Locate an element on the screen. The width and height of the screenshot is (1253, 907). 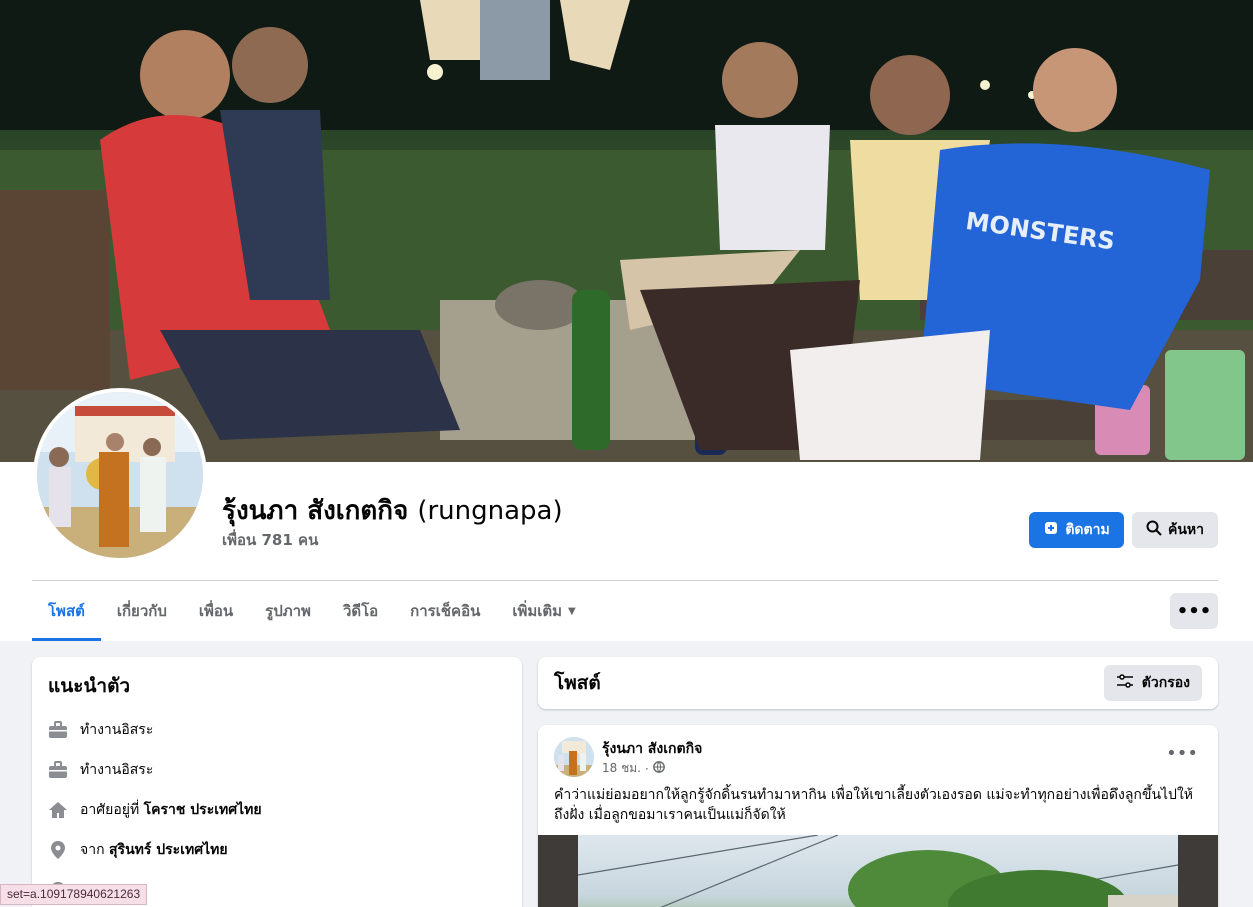
friend-count: เพื่อน 781 คน is located at coordinates (270, 540).